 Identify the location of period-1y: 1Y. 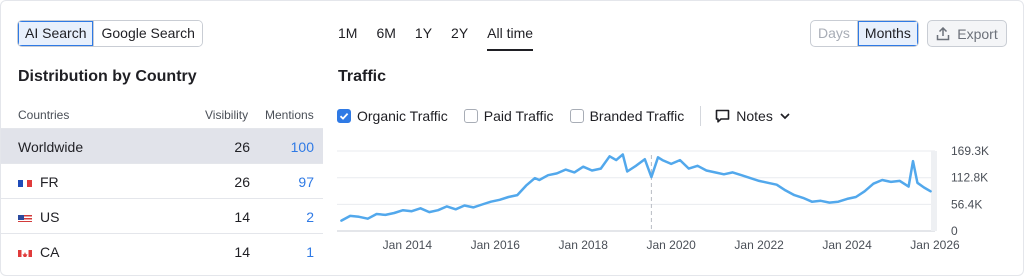
(423, 33).